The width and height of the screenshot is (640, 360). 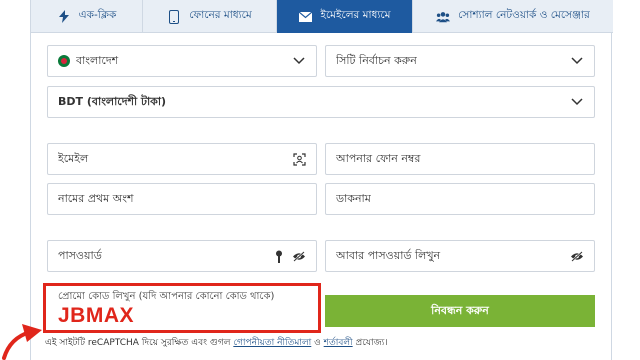 I want to click on password-field: পাসওয়ার্ড, so click(x=182, y=256).